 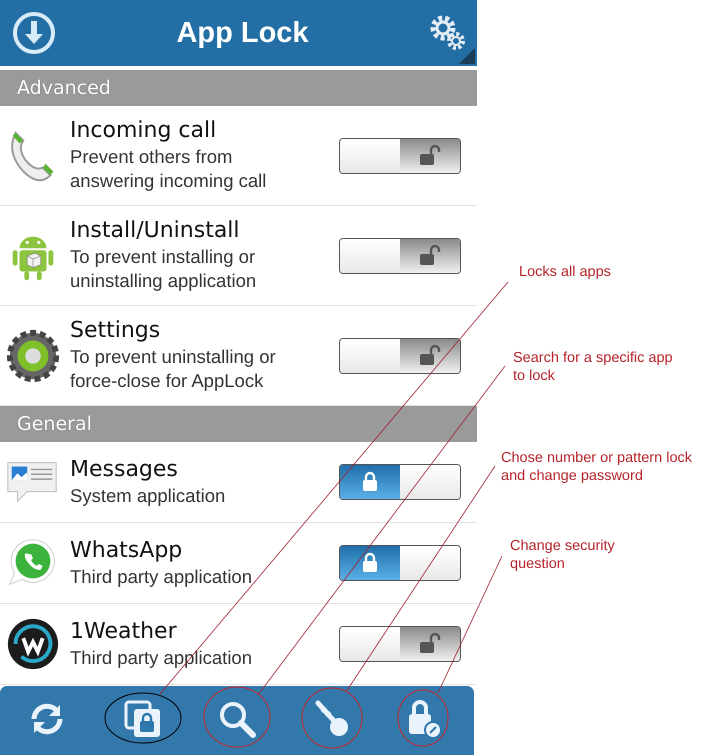 What do you see at coordinates (565, 272) in the screenshot?
I see `annotation-label: Locks all apps` at bounding box center [565, 272].